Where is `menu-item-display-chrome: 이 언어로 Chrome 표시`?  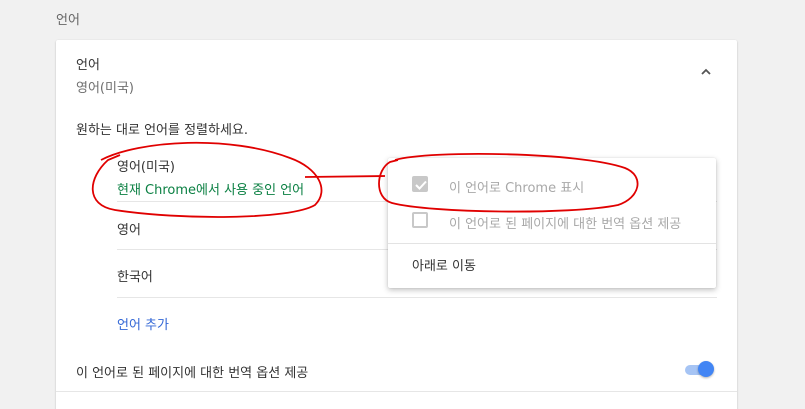
menu-item-display-chrome: 이 언어로 Chrome 표시 is located at coordinates (552, 186).